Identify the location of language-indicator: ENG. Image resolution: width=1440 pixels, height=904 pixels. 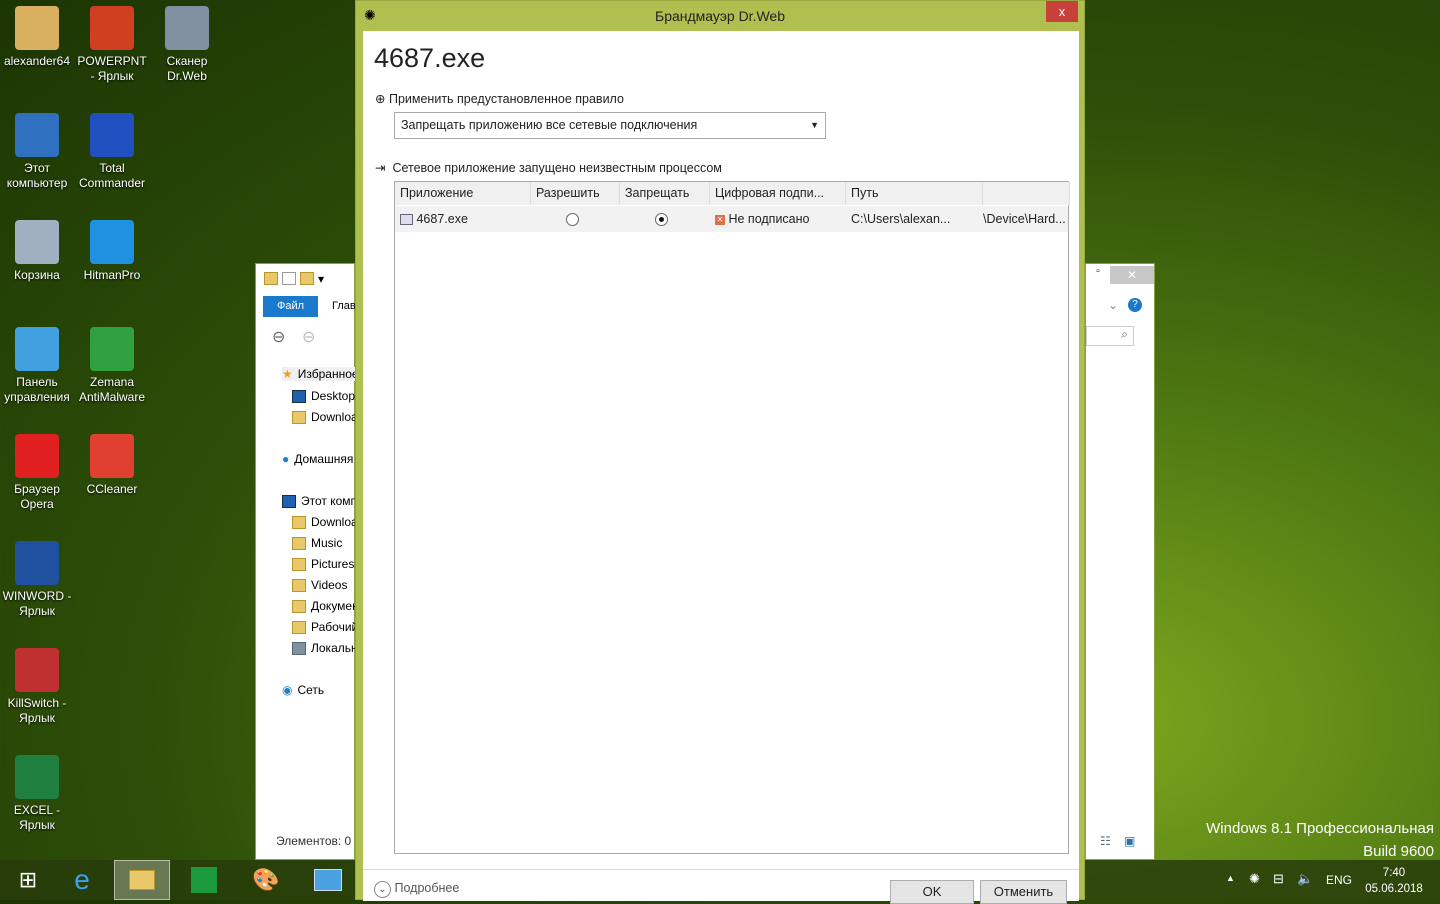
(1339, 880).